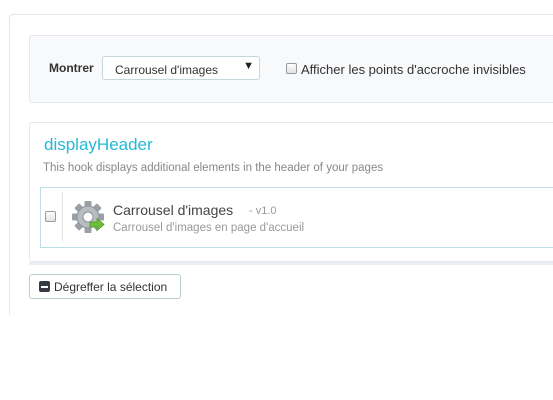  Describe the element at coordinates (291, 263) in the screenshot. I see `panel-footer-divider` at that location.